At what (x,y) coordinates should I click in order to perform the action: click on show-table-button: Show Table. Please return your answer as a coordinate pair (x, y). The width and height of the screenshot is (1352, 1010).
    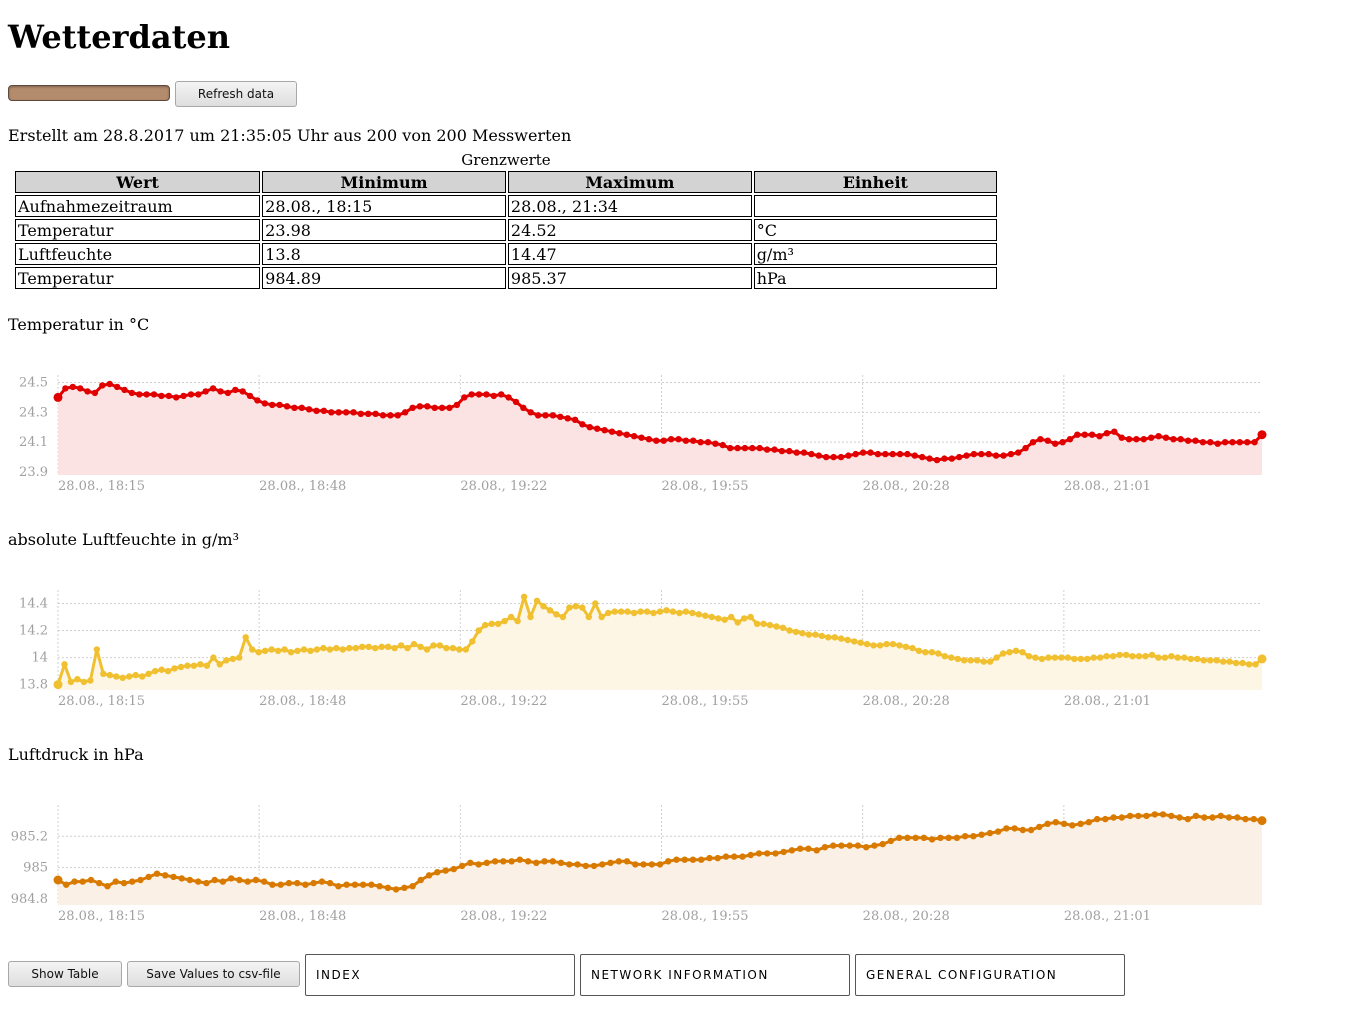
    Looking at the image, I should click on (65, 974).